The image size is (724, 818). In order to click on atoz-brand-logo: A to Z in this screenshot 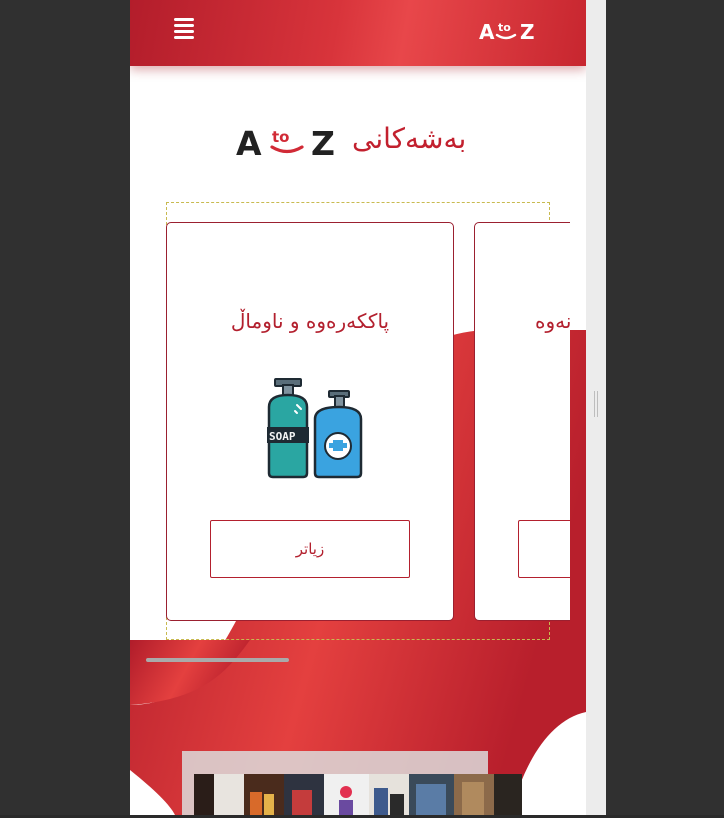, I will do `click(285, 142)`.